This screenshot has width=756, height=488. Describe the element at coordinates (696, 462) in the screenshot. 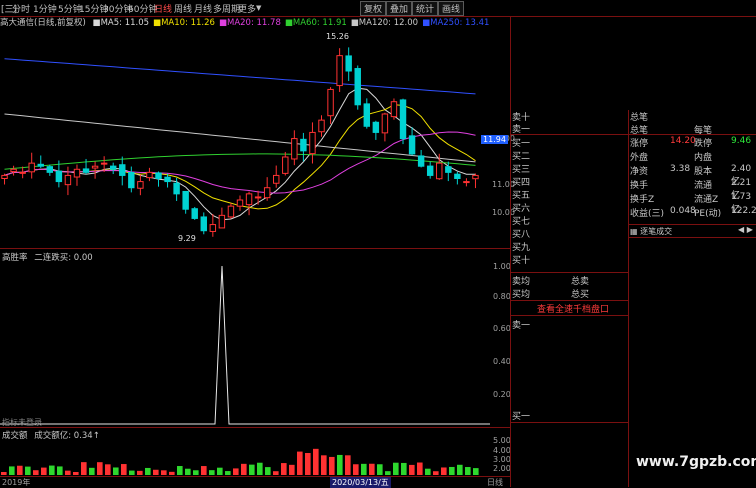

I see `watermark: www.7gpzb.com` at that location.